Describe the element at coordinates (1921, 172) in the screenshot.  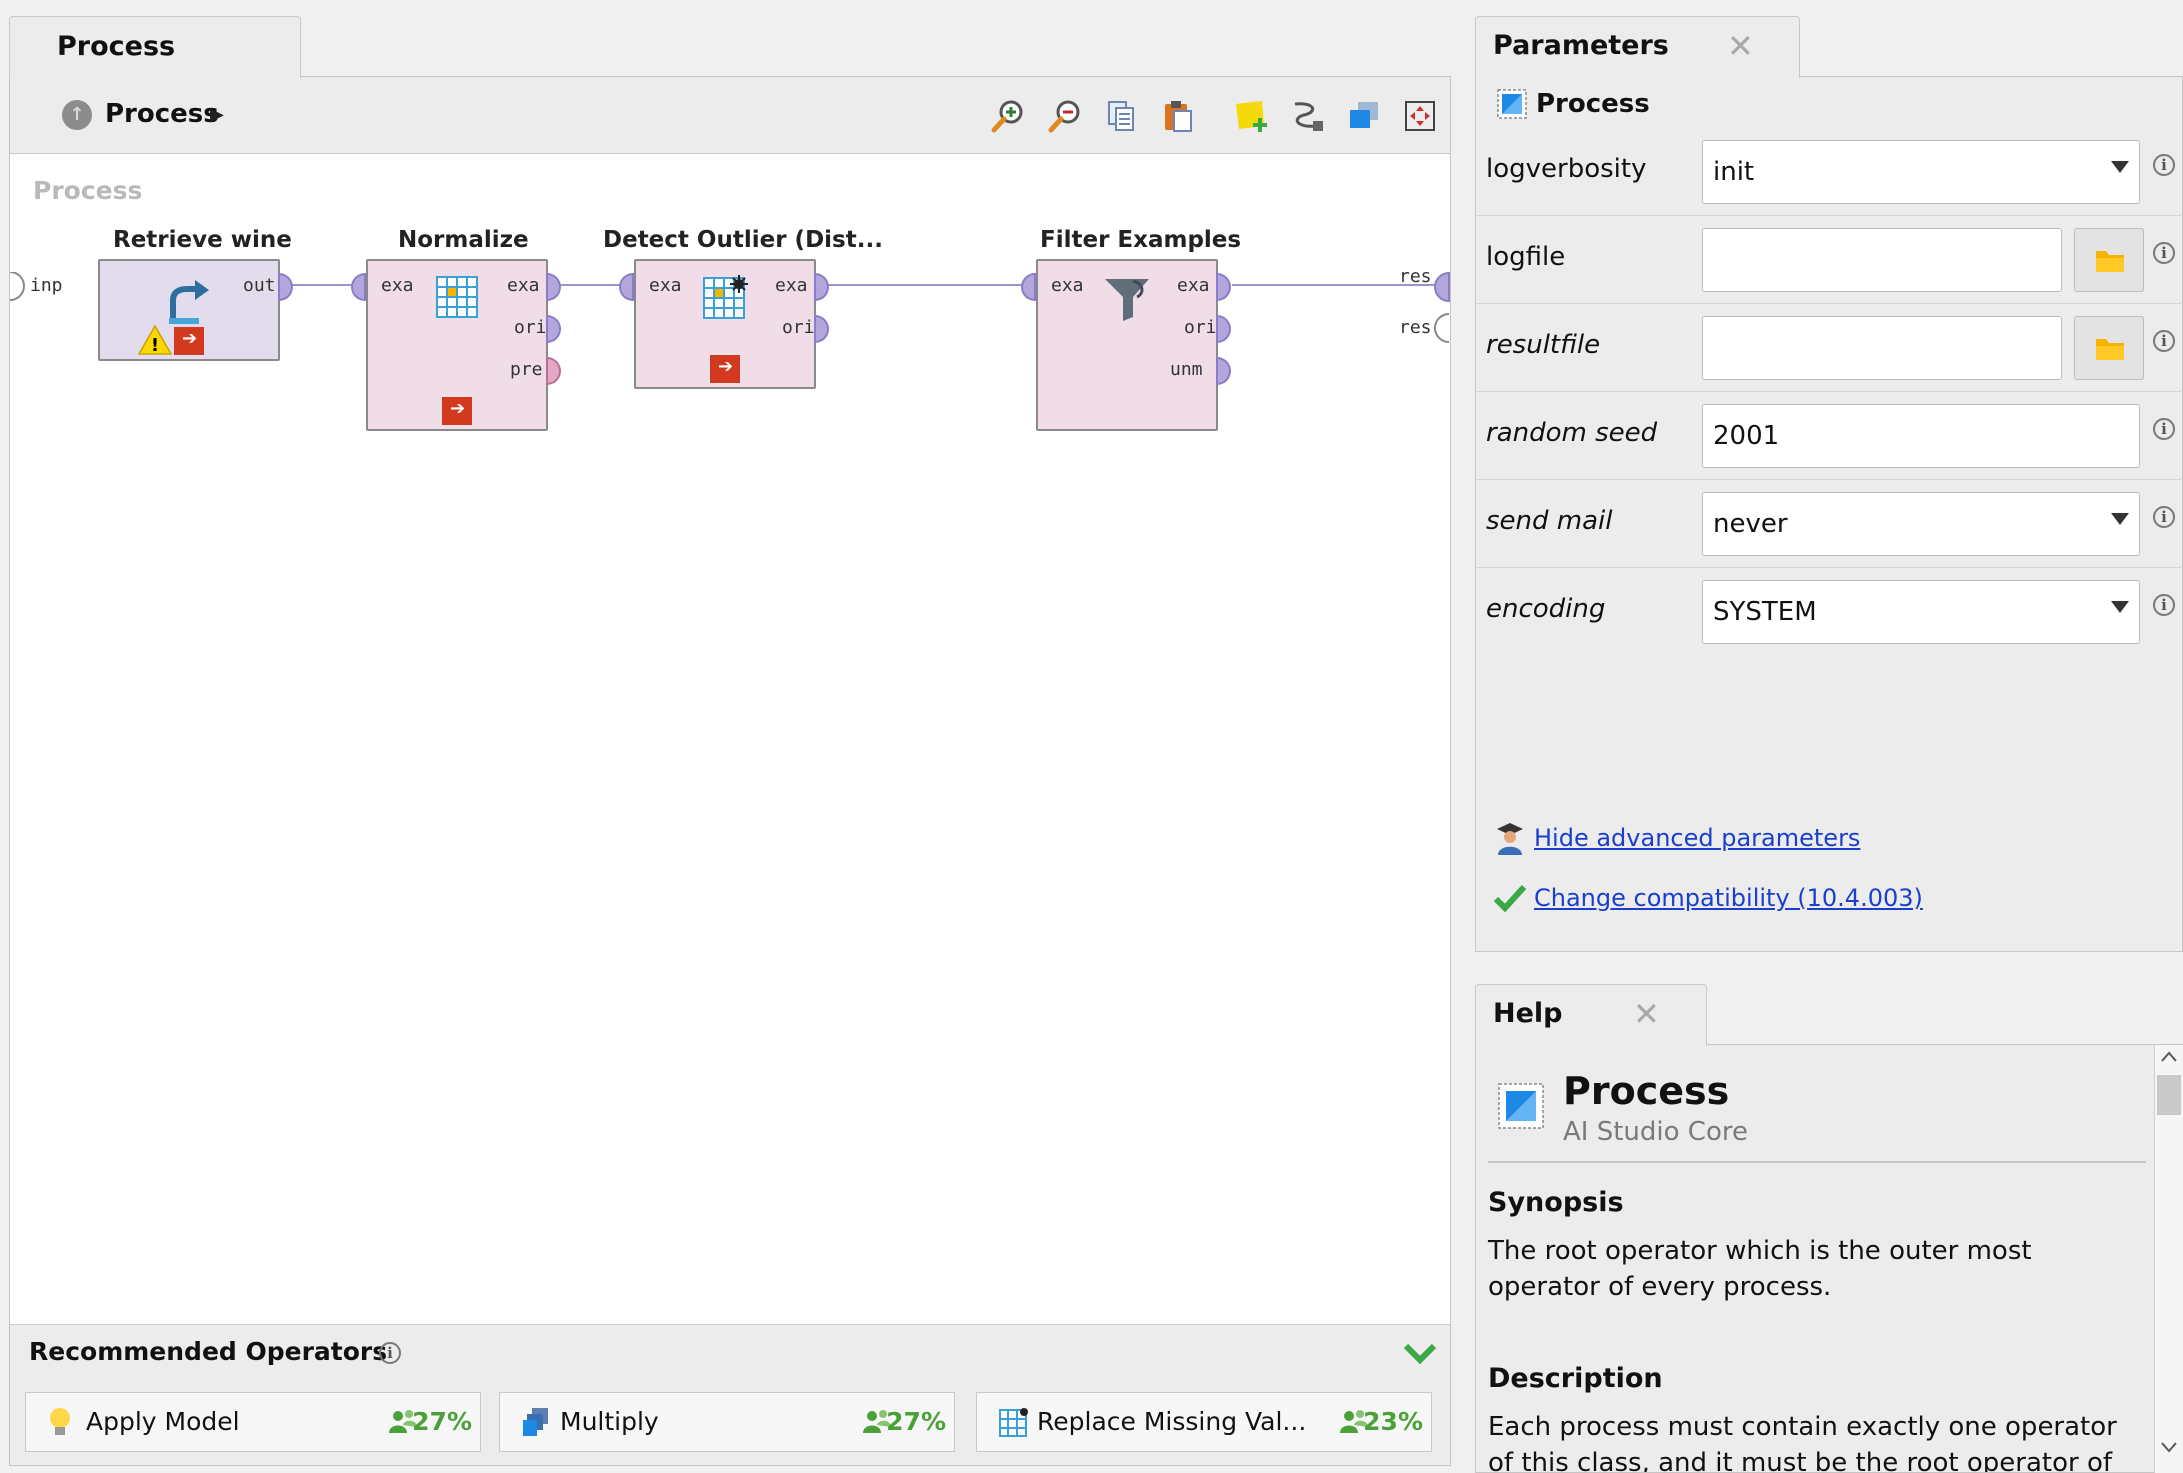
I see `logverbosity-dropdown: init` at that location.